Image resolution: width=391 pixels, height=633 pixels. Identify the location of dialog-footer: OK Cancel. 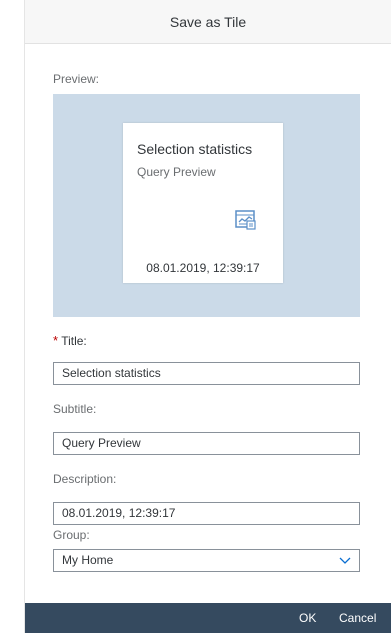
(208, 618).